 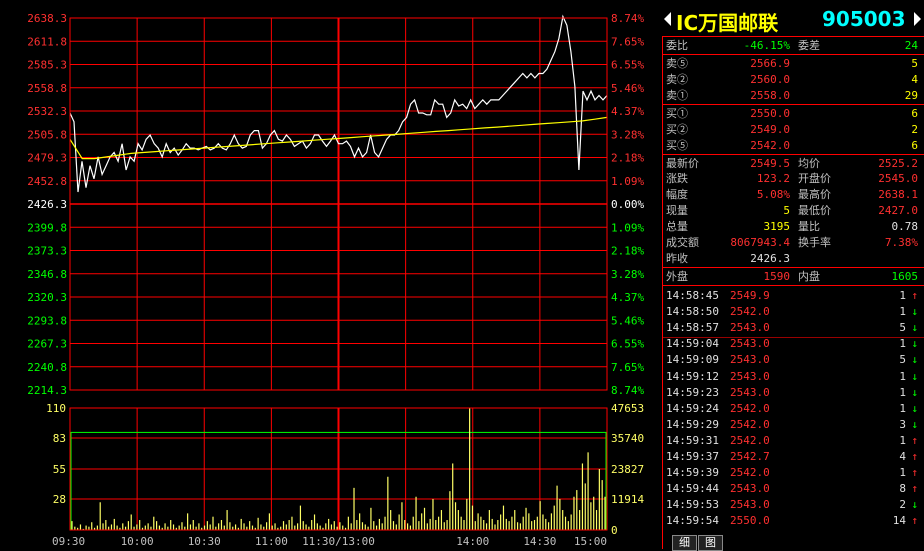 I want to click on order-diff-label: 委差, so click(x=809, y=45).